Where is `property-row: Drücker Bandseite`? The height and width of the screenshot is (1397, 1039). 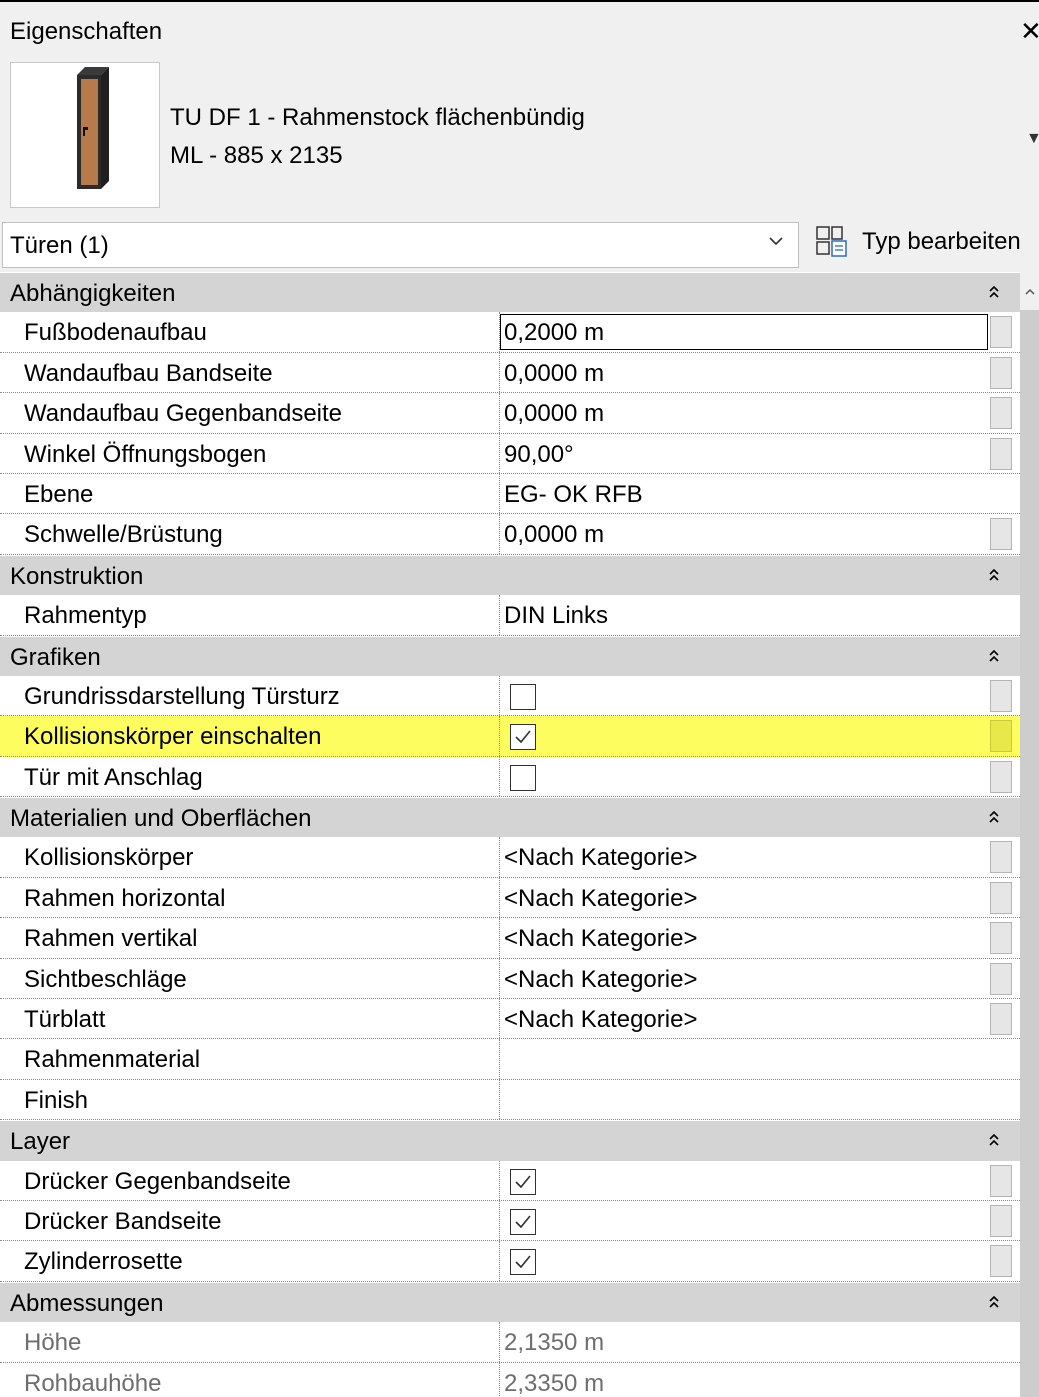
property-row: Drücker Bandseite is located at coordinates (510, 1221).